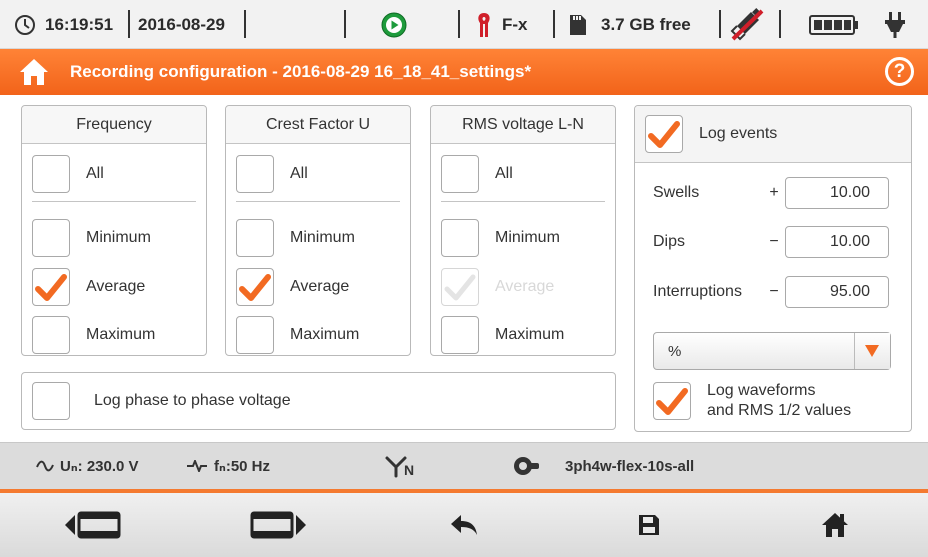  I want to click on interruptions-input: 95.00, so click(837, 292).